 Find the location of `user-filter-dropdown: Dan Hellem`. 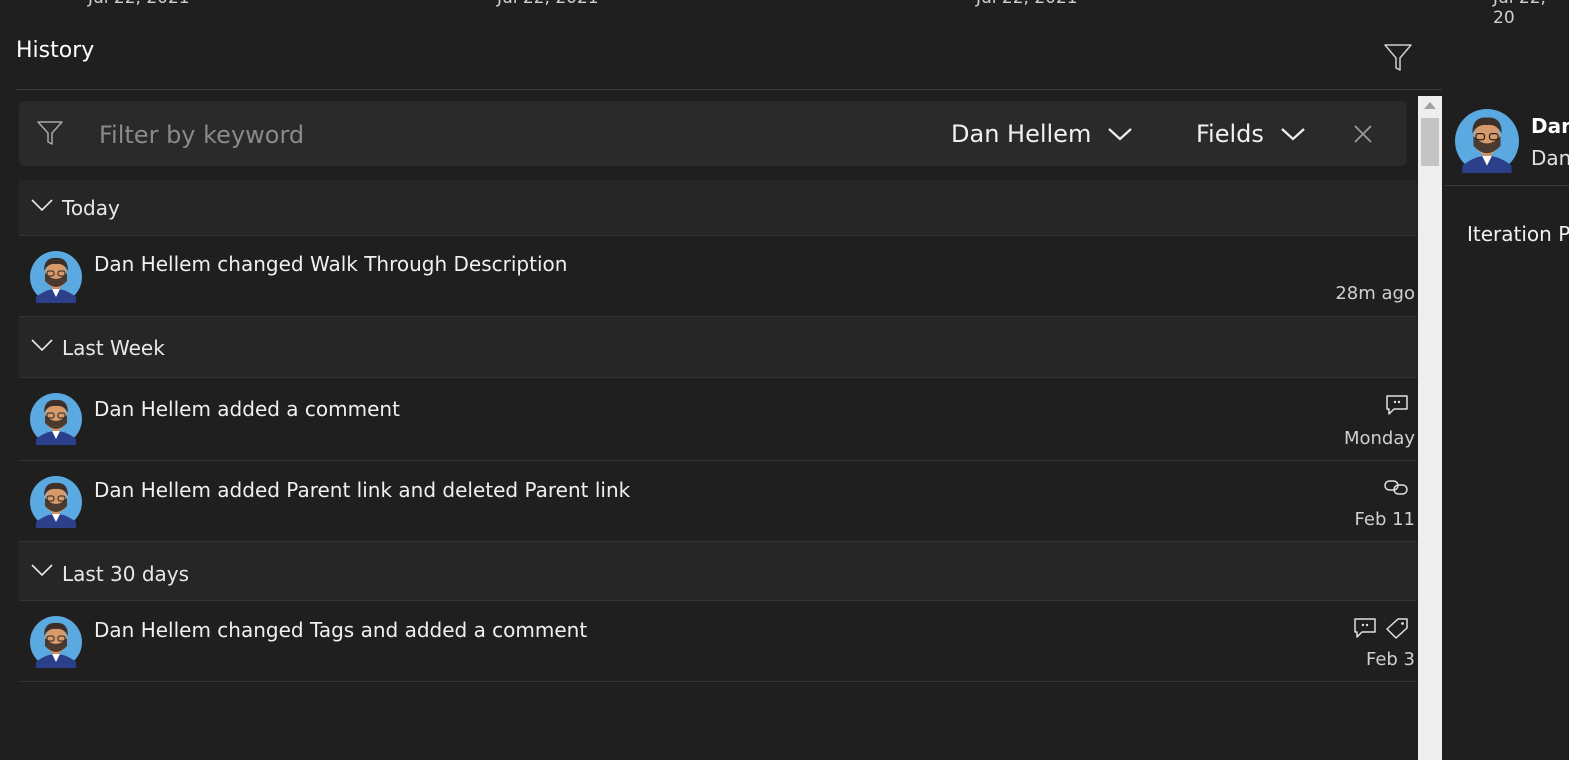

user-filter-dropdown: Dan Hellem is located at coordinates (1042, 134).